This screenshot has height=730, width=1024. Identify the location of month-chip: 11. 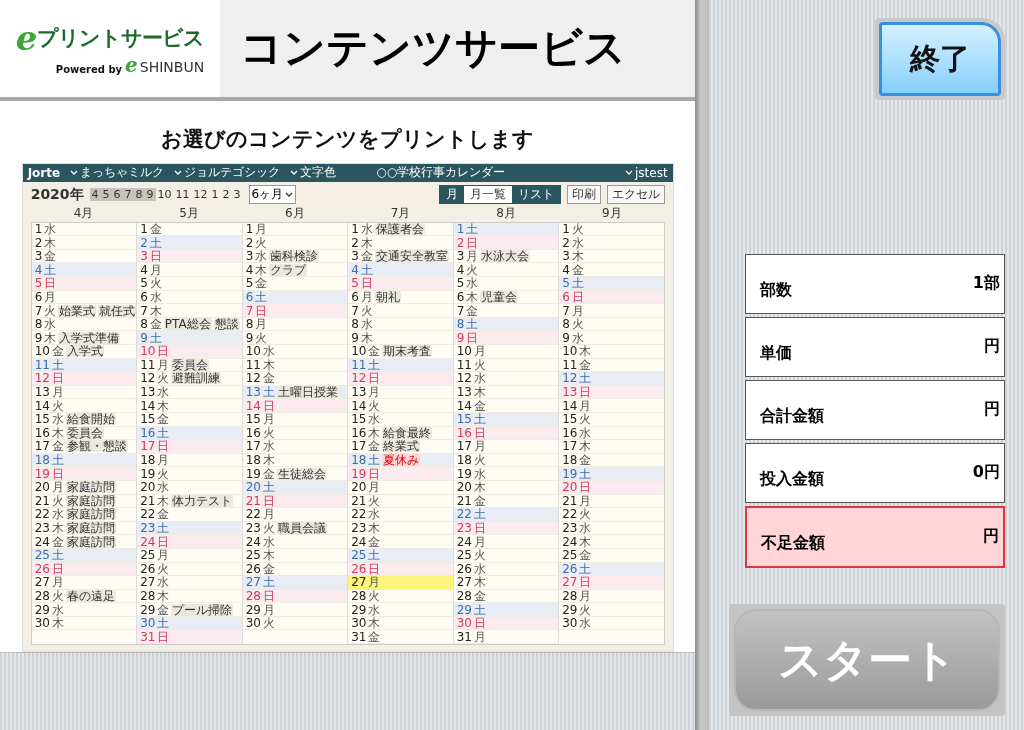
(182, 195).